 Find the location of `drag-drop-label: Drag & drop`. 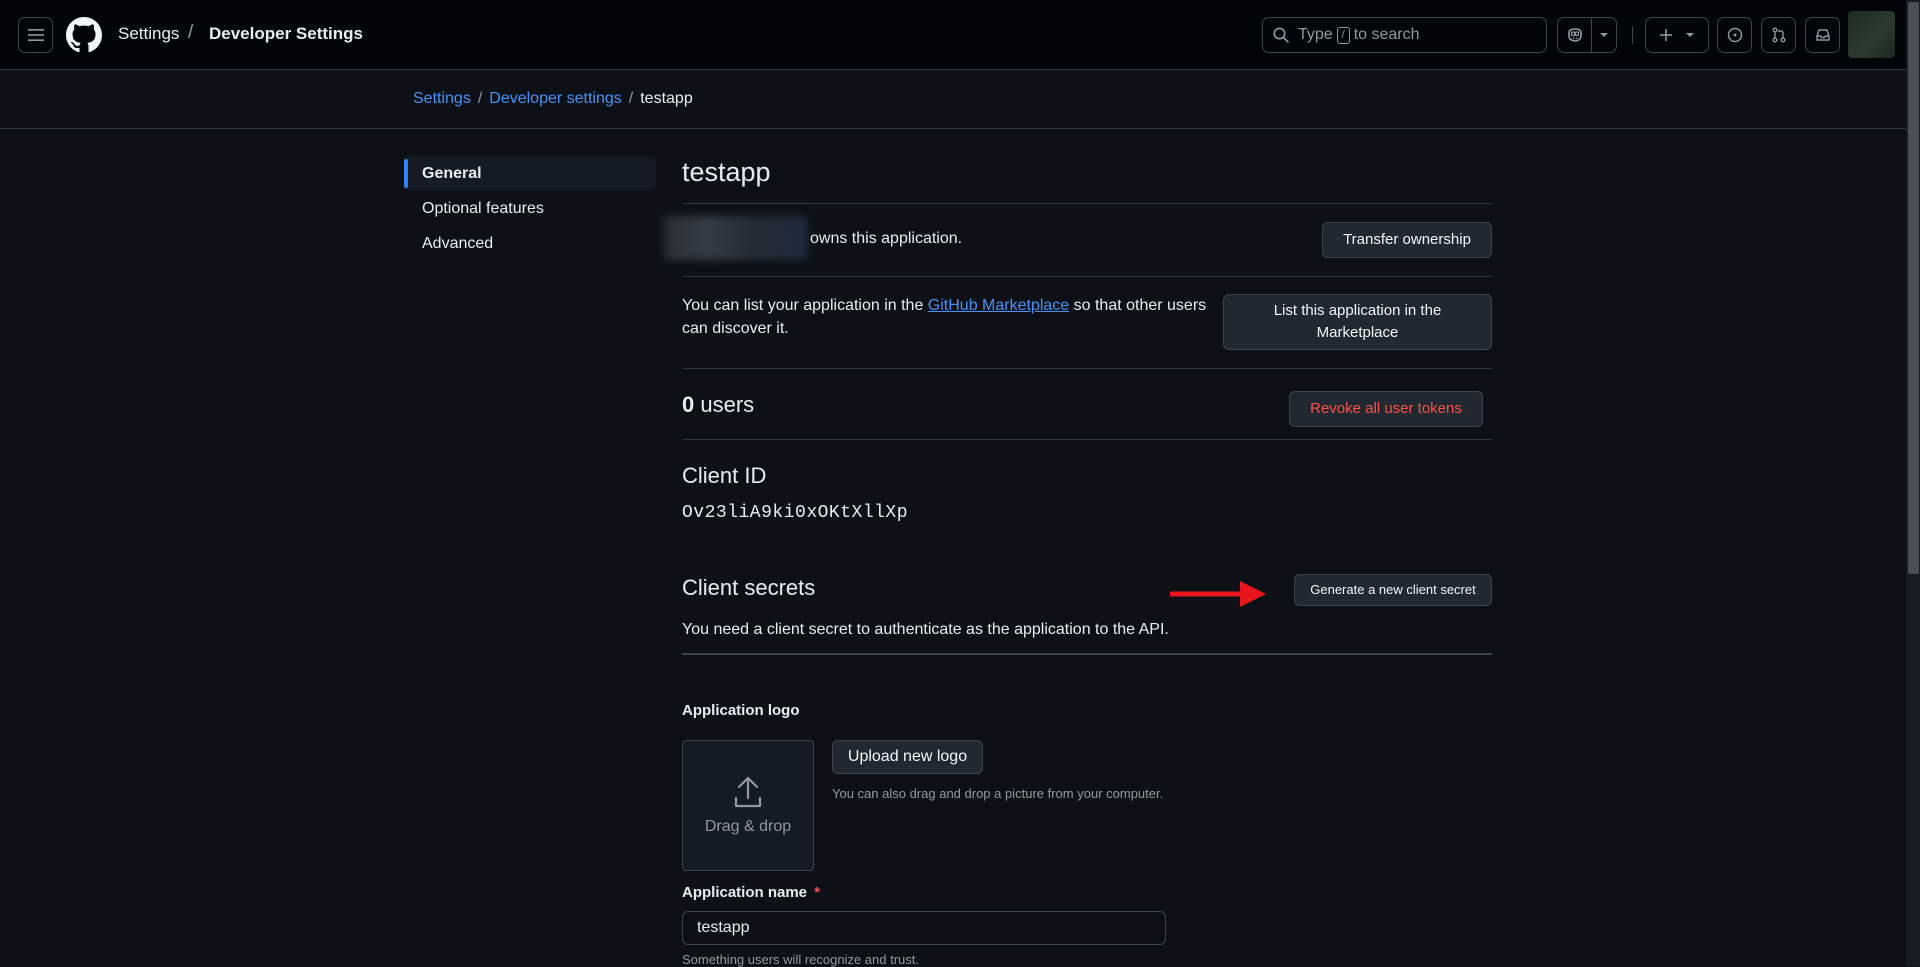

drag-drop-label: Drag & drop is located at coordinates (748, 826).